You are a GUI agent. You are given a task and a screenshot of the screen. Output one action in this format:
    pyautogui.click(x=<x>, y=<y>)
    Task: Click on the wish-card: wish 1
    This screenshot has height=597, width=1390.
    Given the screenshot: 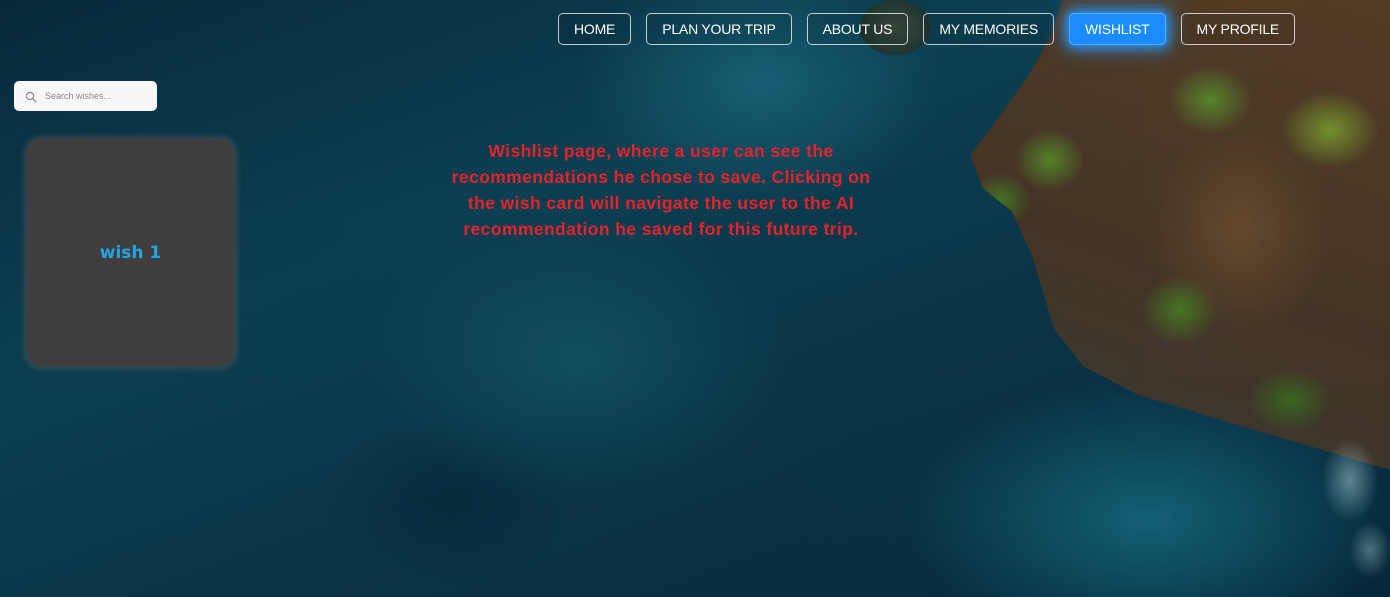 What is the action you would take?
    pyautogui.click(x=130, y=252)
    